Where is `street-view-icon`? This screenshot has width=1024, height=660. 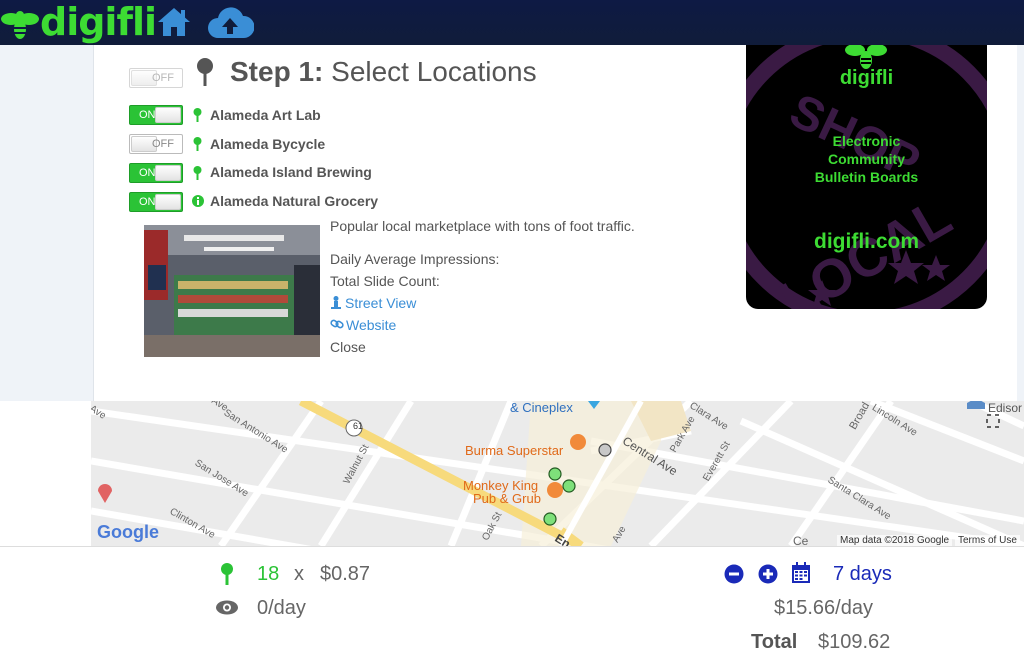 street-view-icon is located at coordinates (336, 302).